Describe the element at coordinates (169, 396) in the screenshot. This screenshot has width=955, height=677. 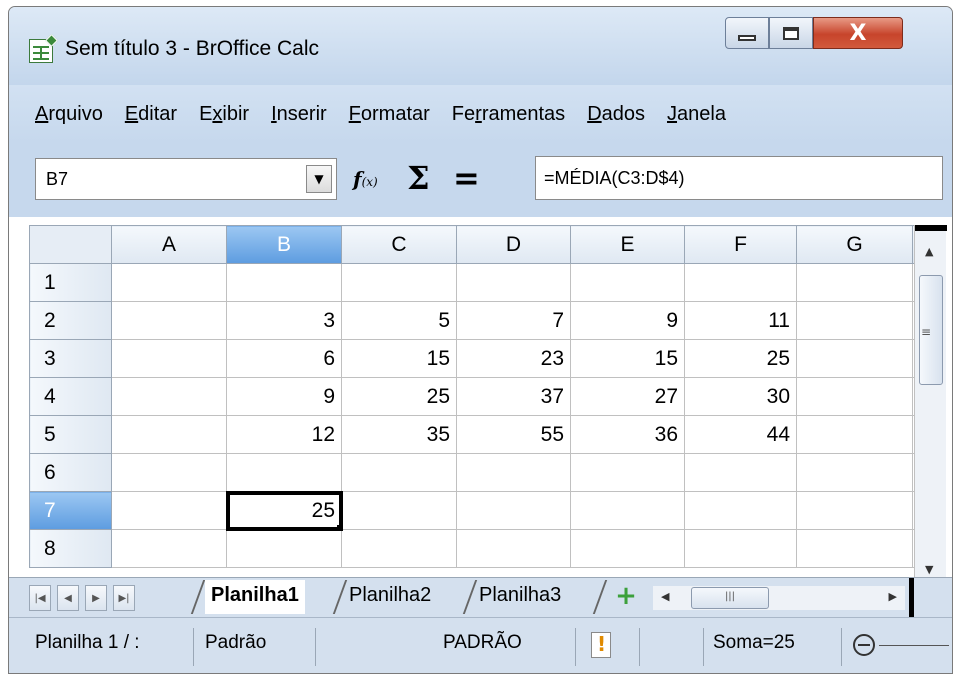
I see `cell-a4` at that location.